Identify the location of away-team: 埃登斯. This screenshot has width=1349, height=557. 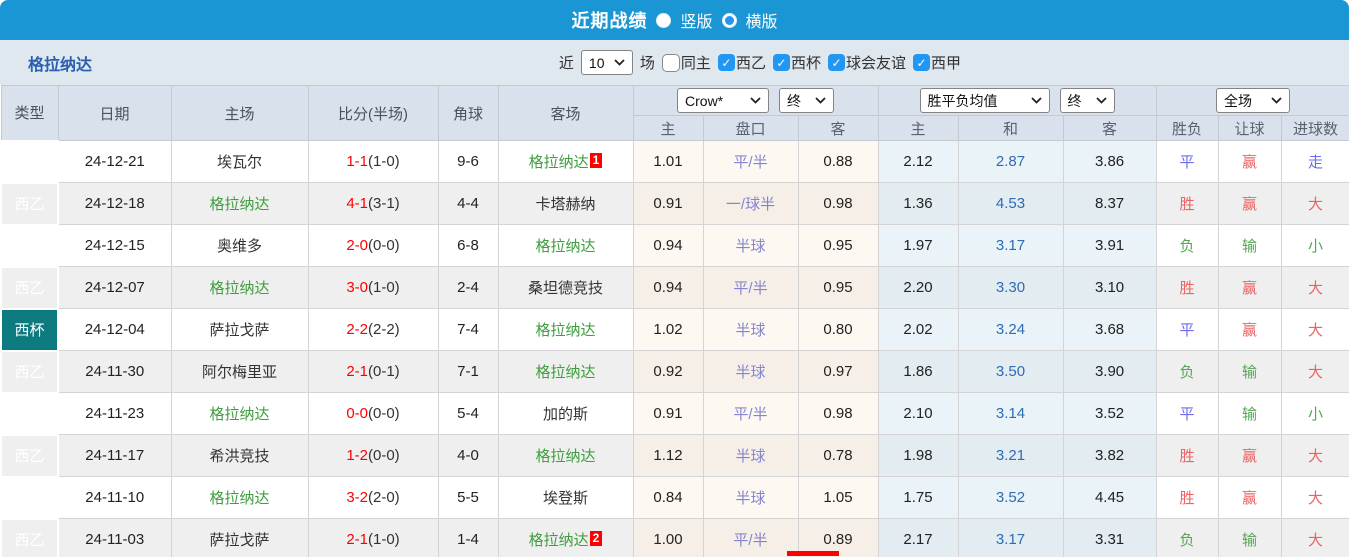
(565, 497).